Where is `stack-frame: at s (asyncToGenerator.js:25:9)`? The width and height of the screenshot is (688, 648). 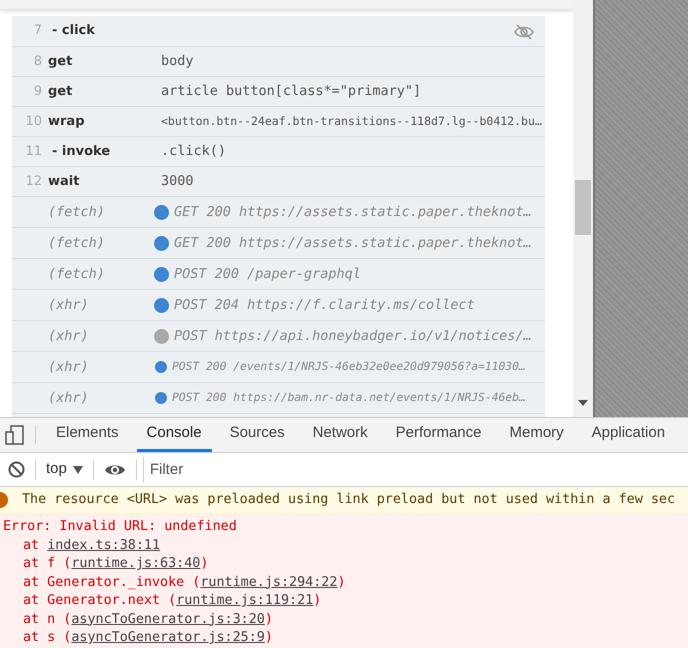 stack-frame: at s (asyncToGenerator.js:25:9) is located at coordinates (344, 638).